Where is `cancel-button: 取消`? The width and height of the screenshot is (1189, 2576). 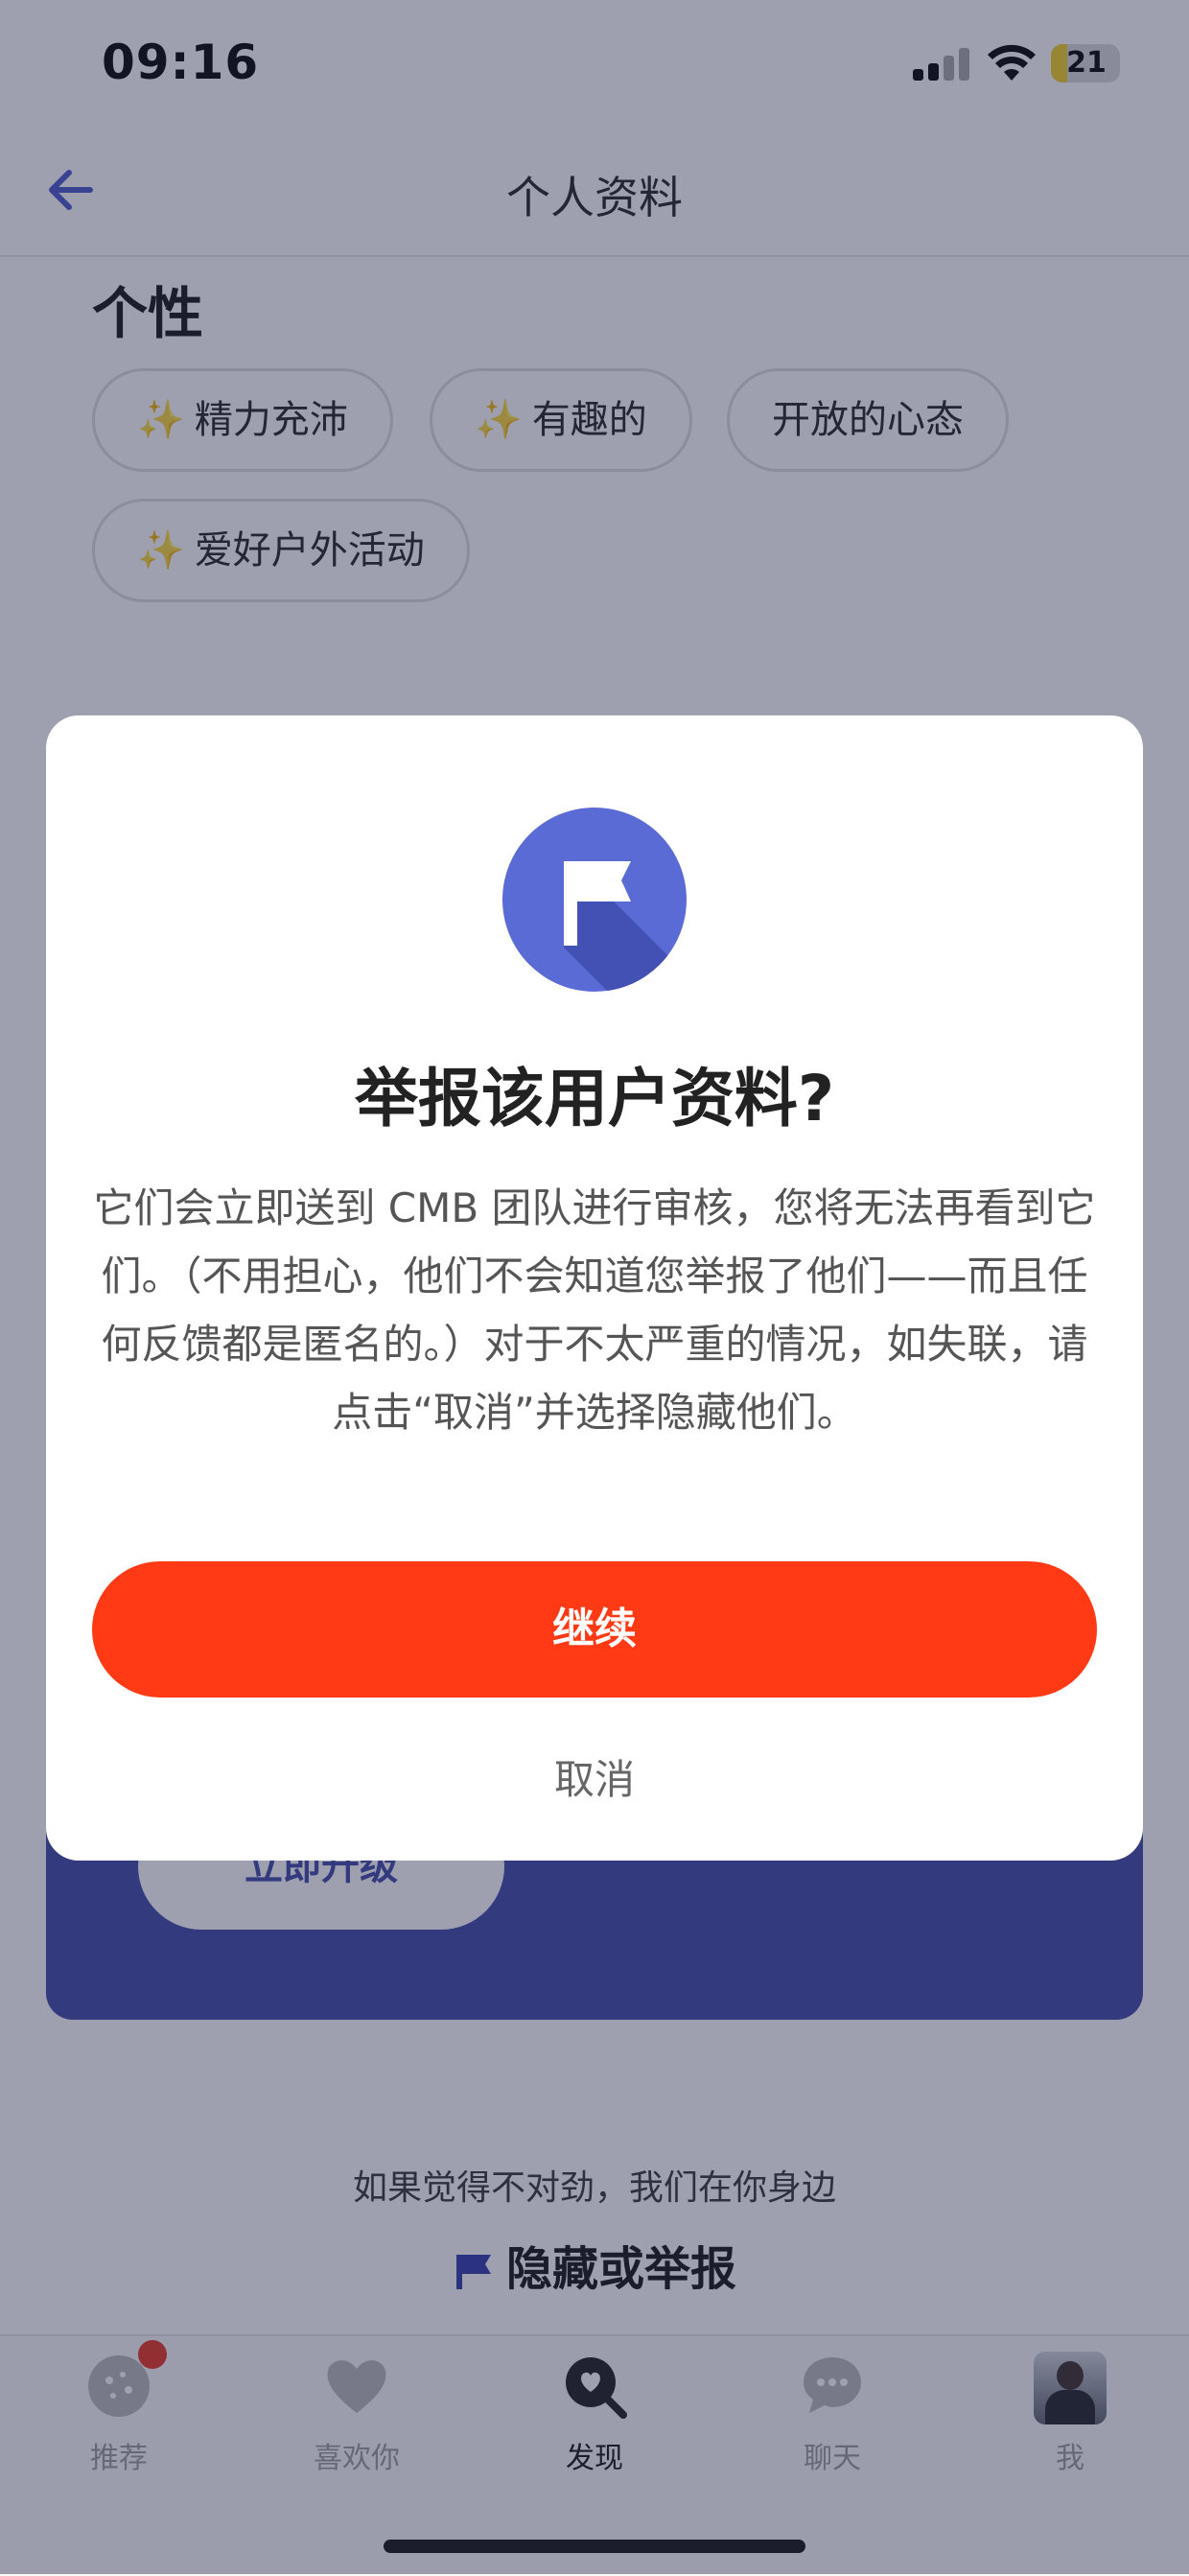 cancel-button: 取消 is located at coordinates (594, 1776).